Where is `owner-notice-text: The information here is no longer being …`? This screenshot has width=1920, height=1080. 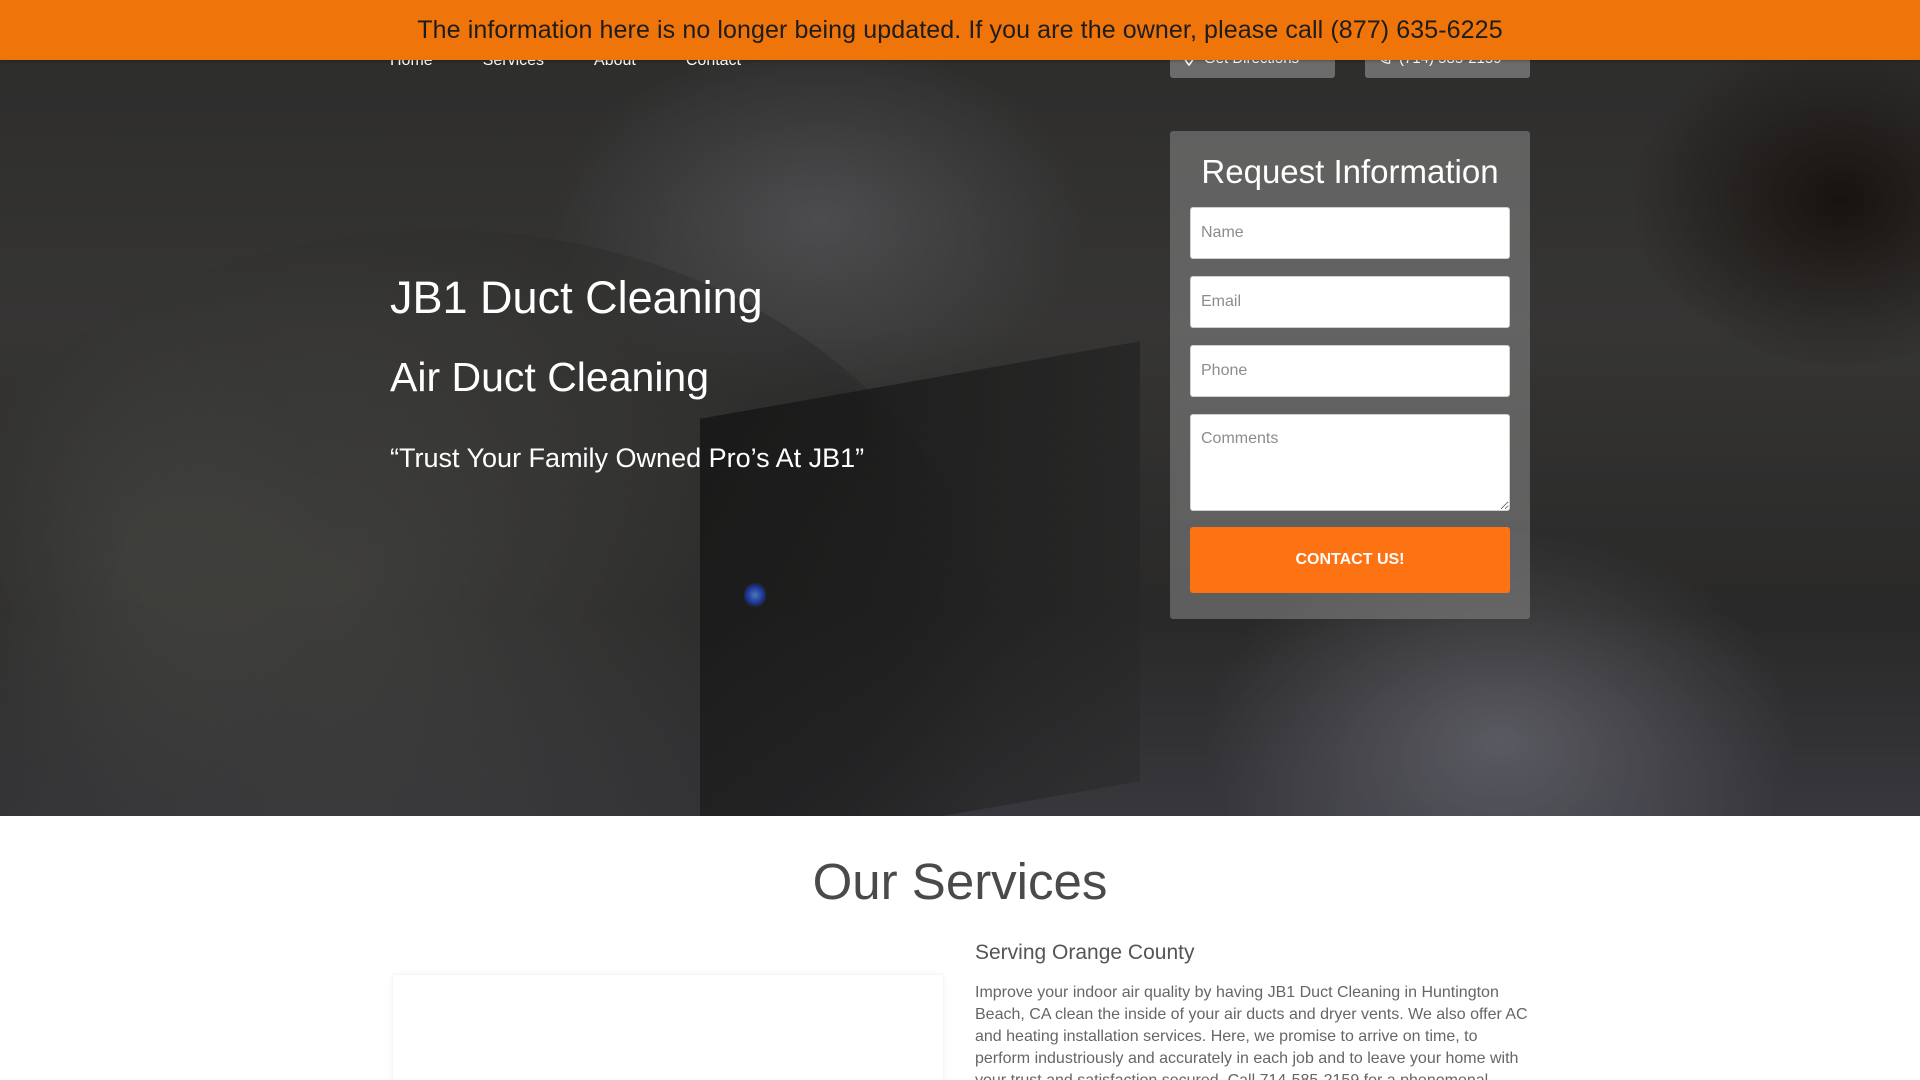 owner-notice-text: The information here is no longer being … is located at coordinates (960, 29).